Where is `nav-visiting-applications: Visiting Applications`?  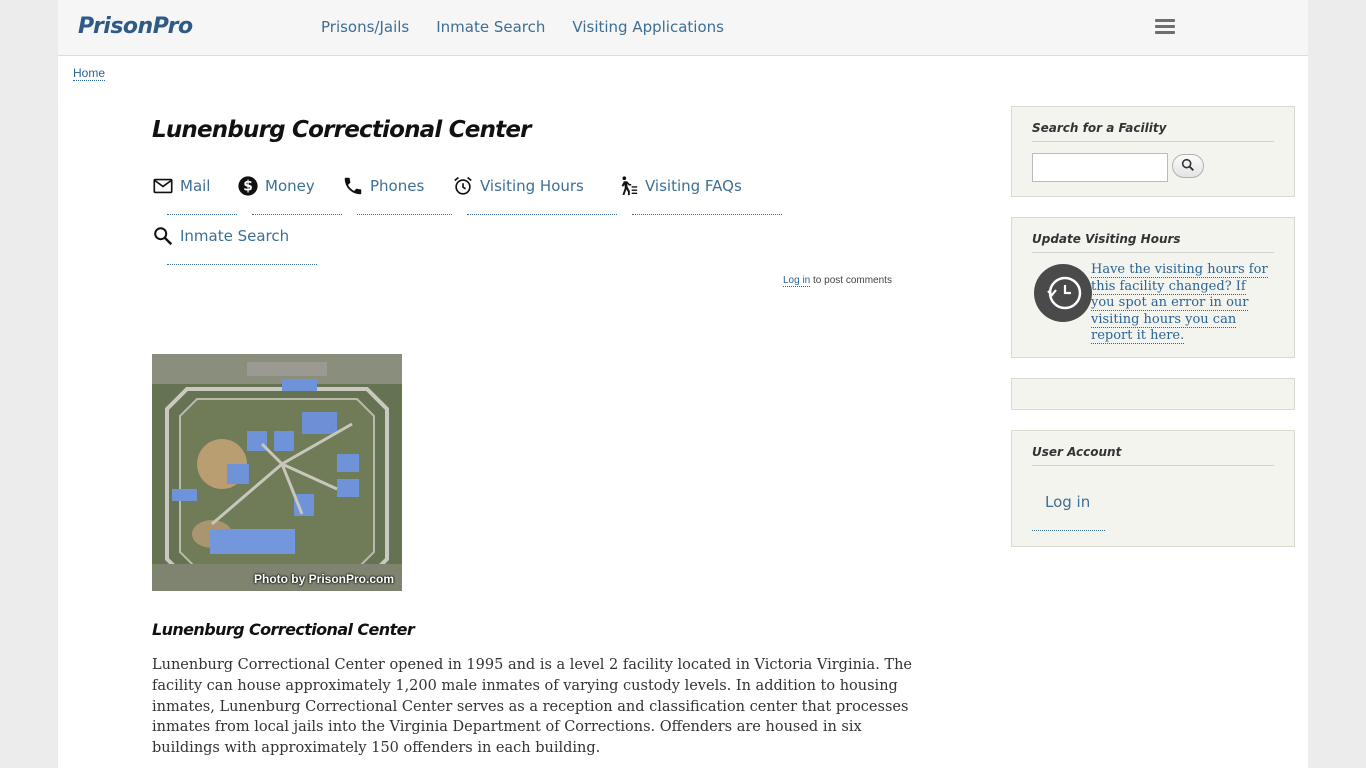
nav-visiting-applications: Visiting Applications is located at coordinates (648, 27).